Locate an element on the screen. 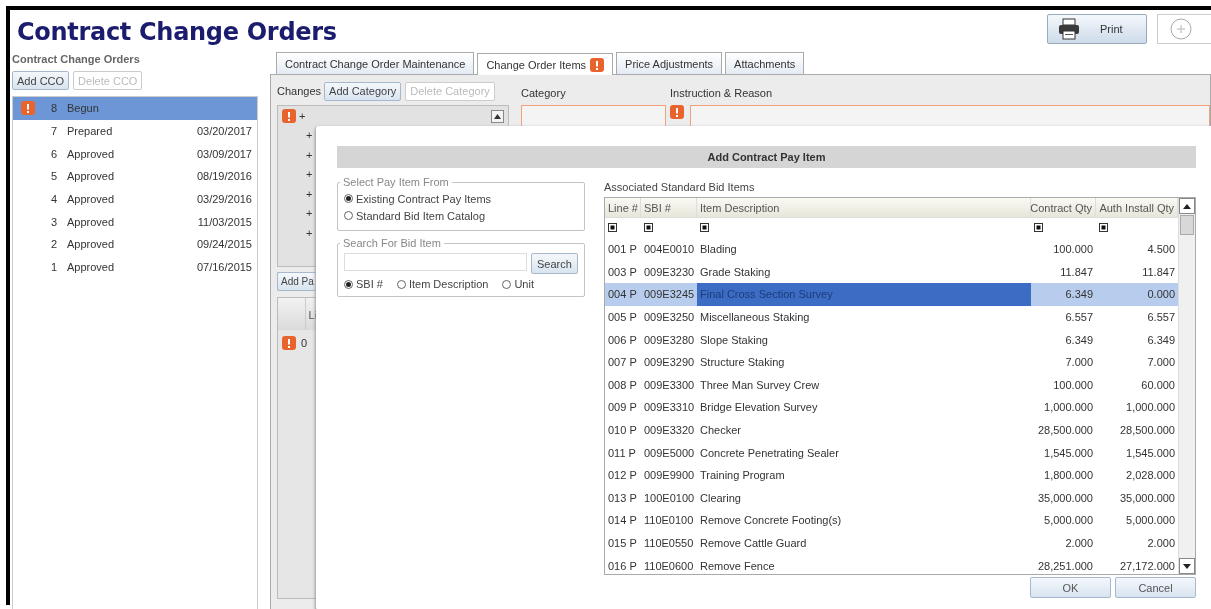  instruction-field is located at coordinates (950, 116).